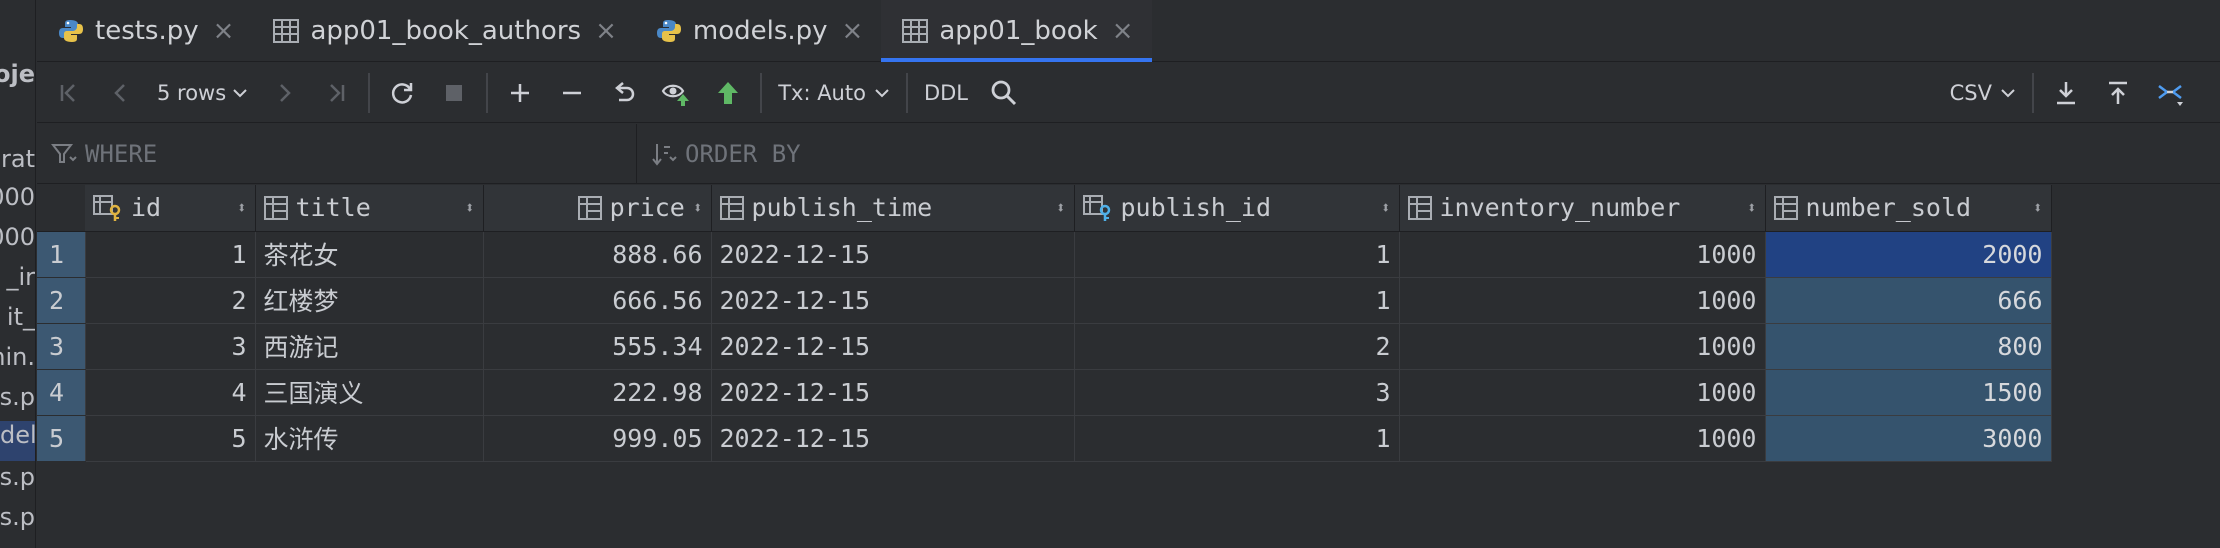  What do you see at coordinates (2118, 93) in the screenshot?
I see `import-data-button` at bounding box center [2118, 93].